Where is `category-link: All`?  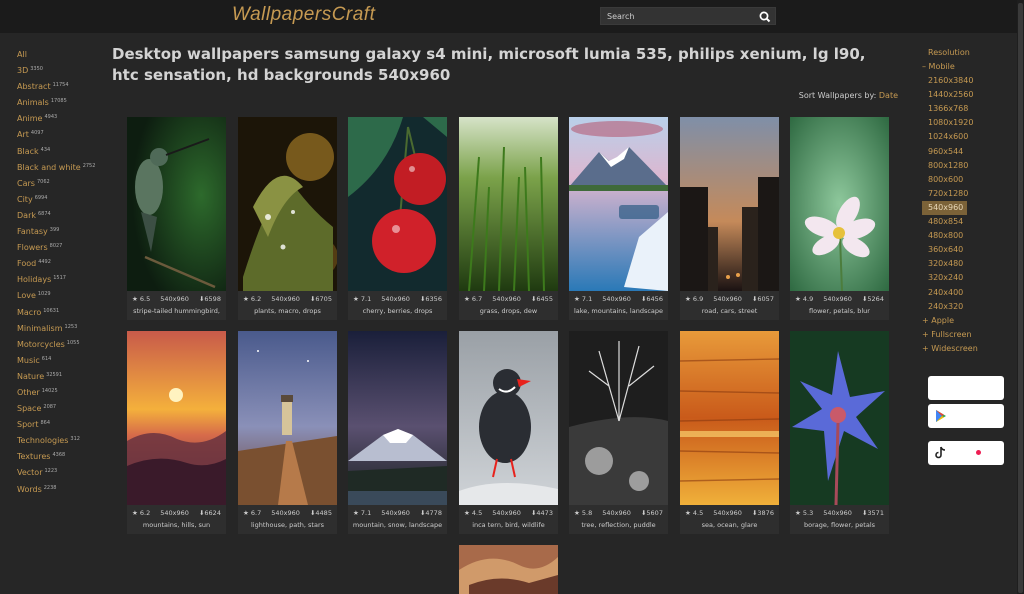 category-link: All is located at coordinates (64, 54).